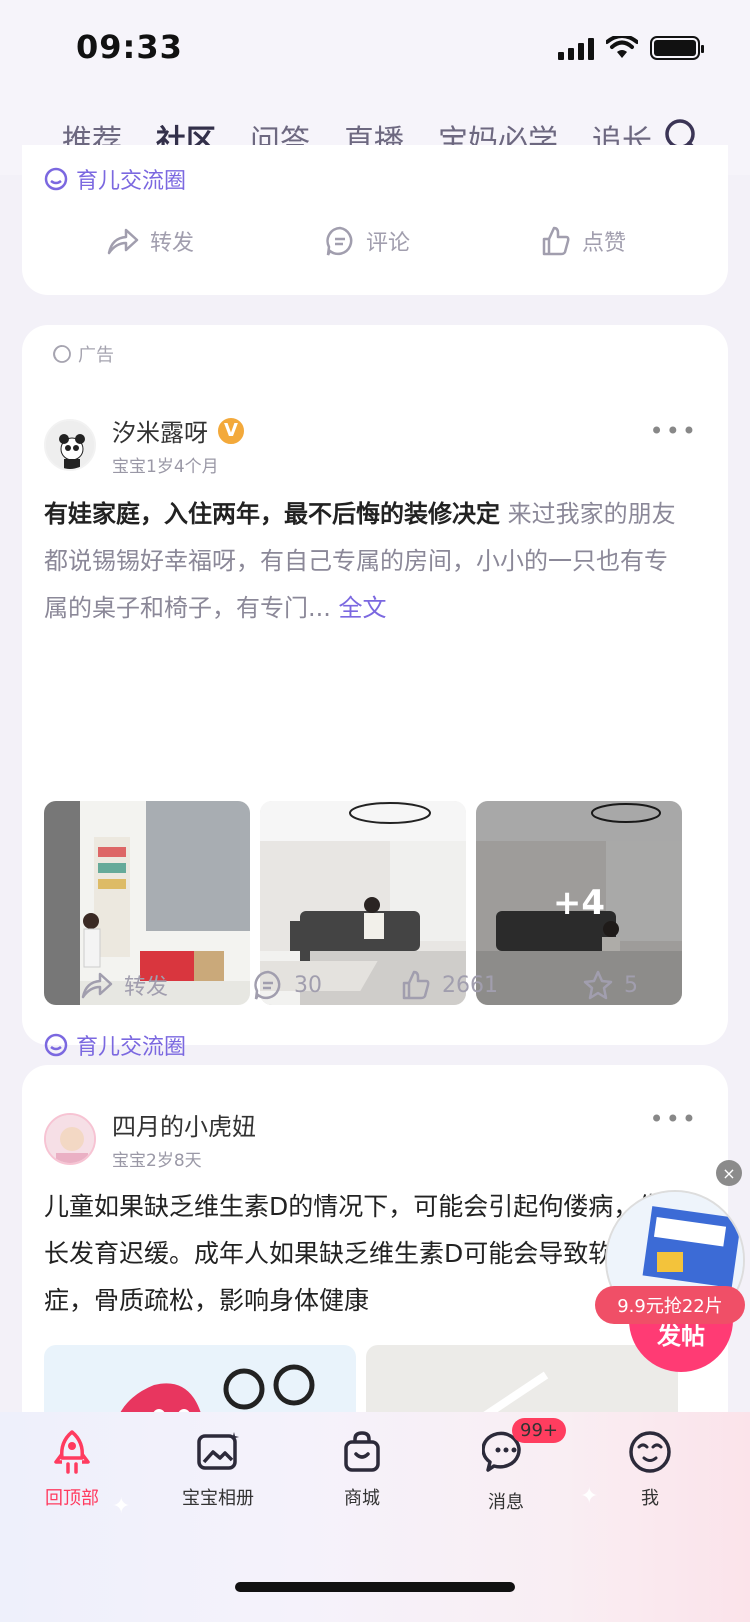 The image size is (750, 1622). I want to click on author-name-text: 四月的小虎妞, so click(184, 1127).